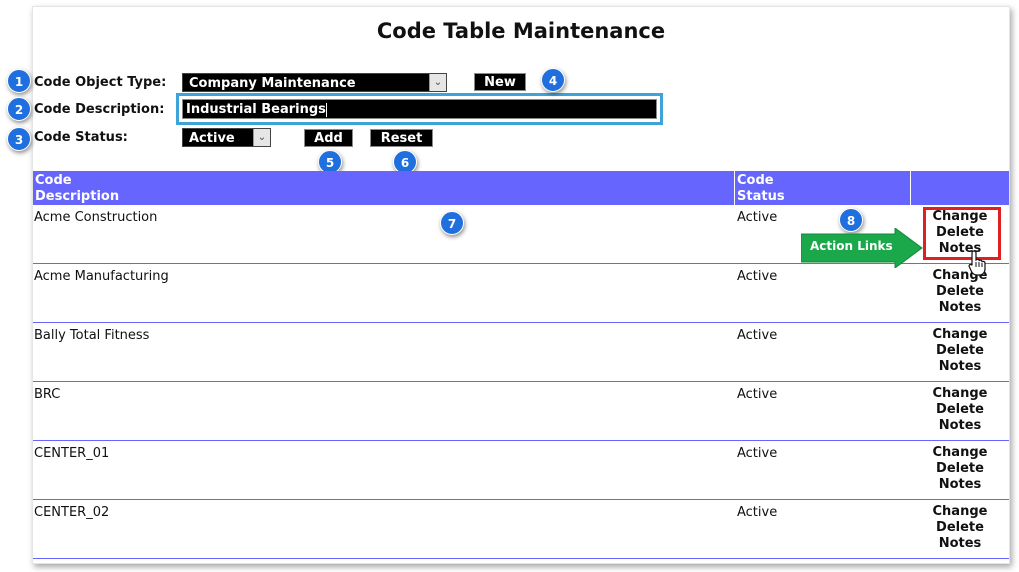 The width and height of the screenshot is (1019, 572). What do you see at coordinates (272, 83) in the screenshot?
I see `code-object-type-value: Company Maintenance` at bounding box center [272, 83].